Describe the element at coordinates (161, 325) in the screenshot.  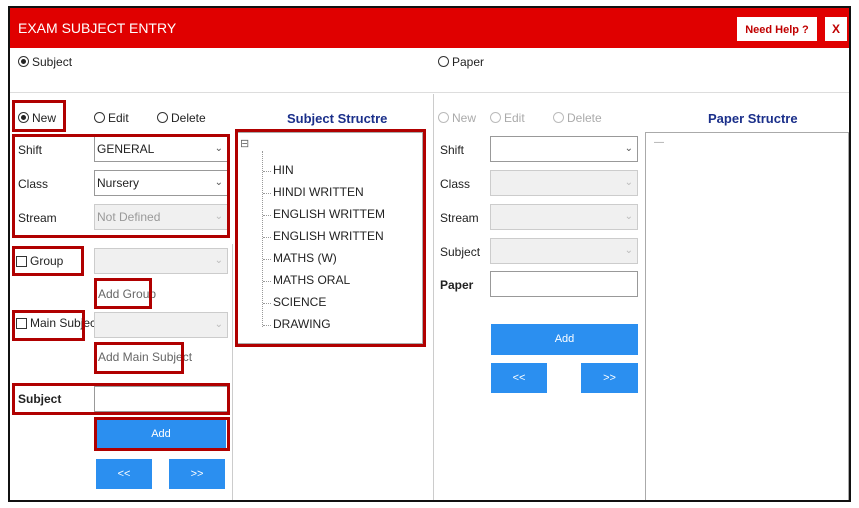
I see `main-subject-select: ⌄` at that location.